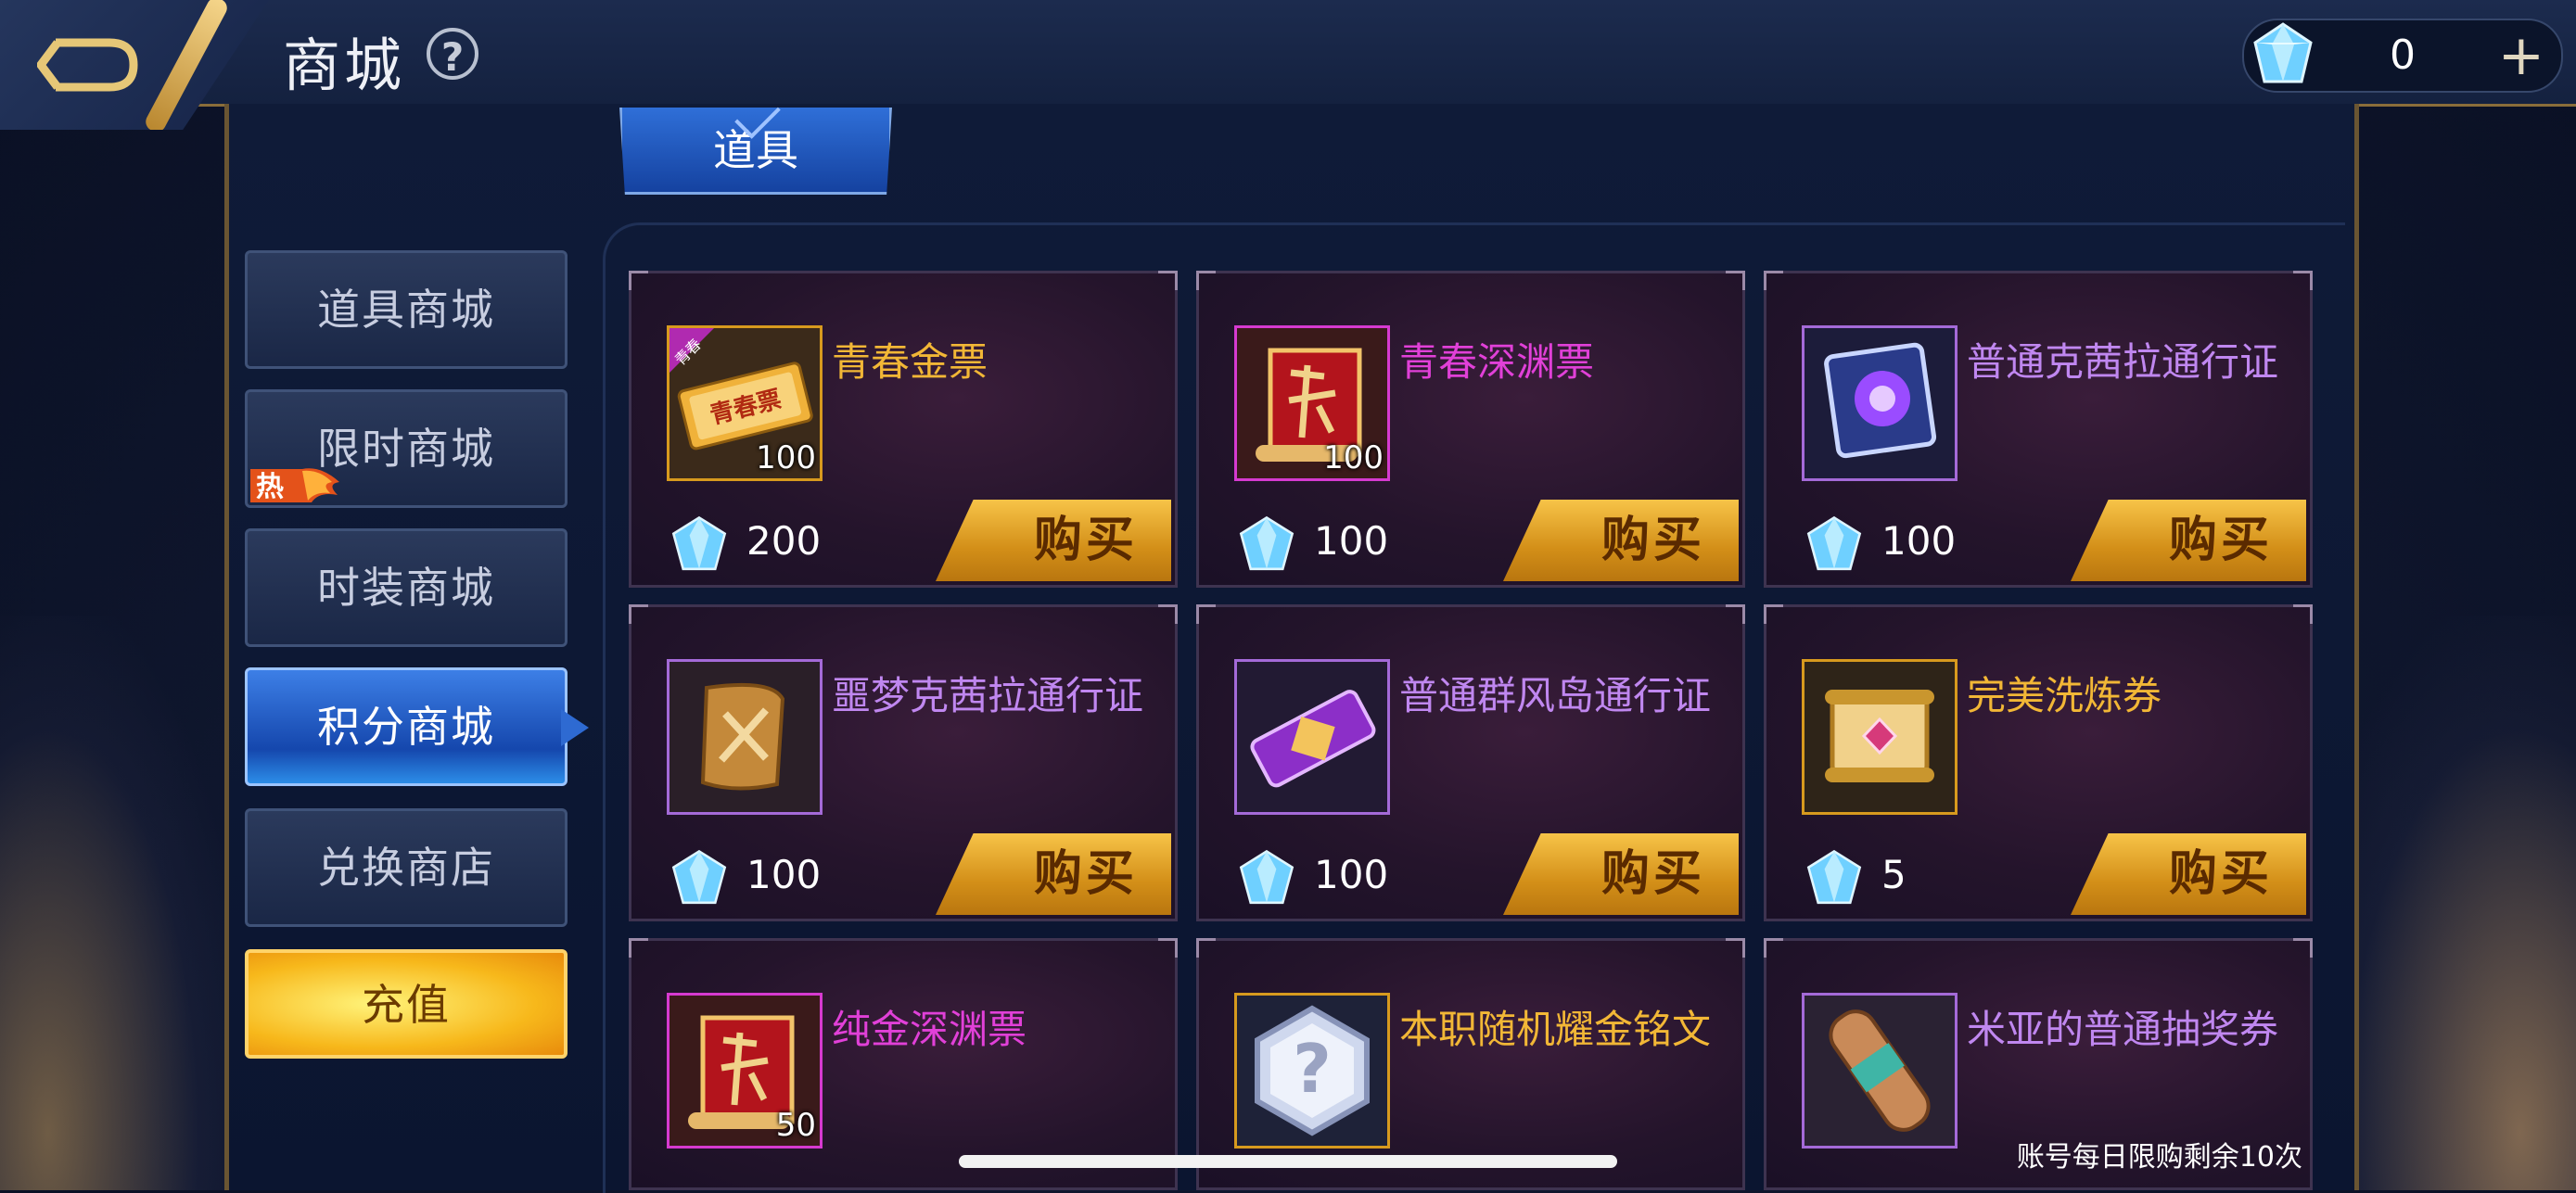 The image size is (2576, 1193). Describe the element at coordinates (406, 309) in the screenshot. I see `sidebar-item-prop-shop: 道具商城` at that location.